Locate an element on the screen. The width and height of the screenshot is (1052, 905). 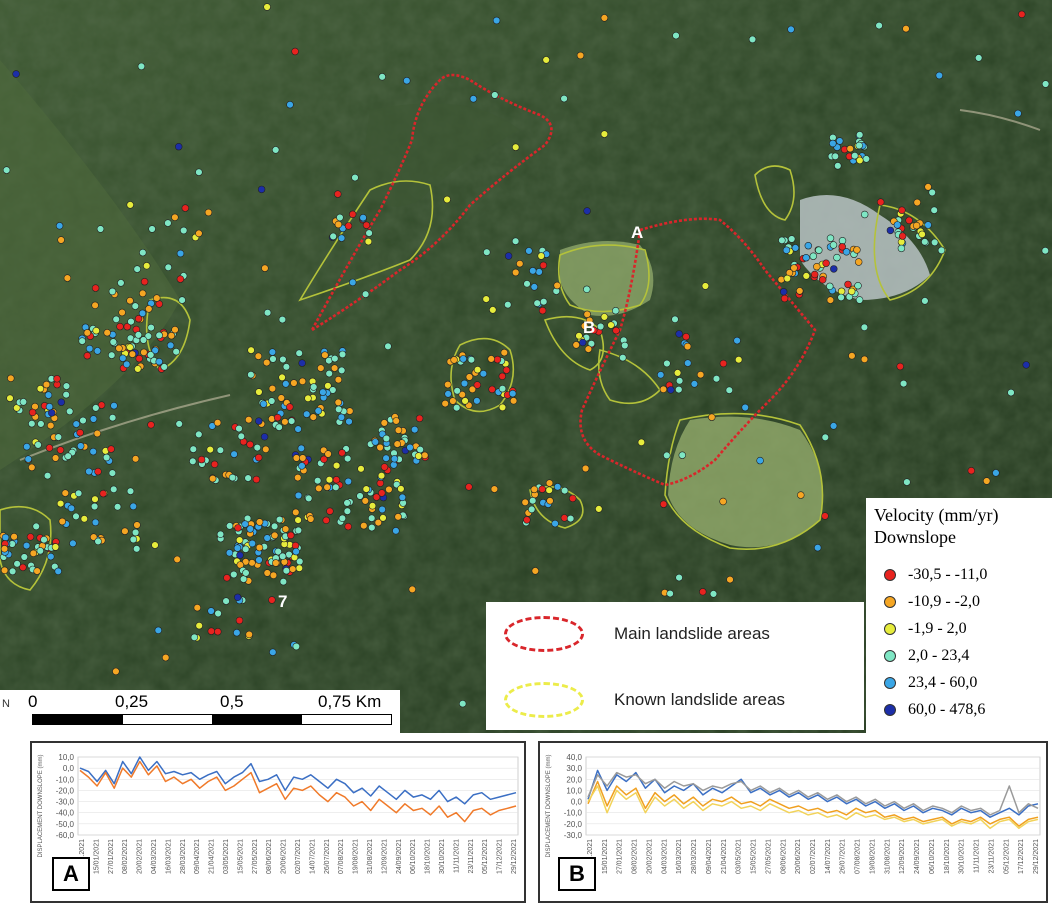
x-tick-label: 23/11/2021 is located at coordinates (991, 856).